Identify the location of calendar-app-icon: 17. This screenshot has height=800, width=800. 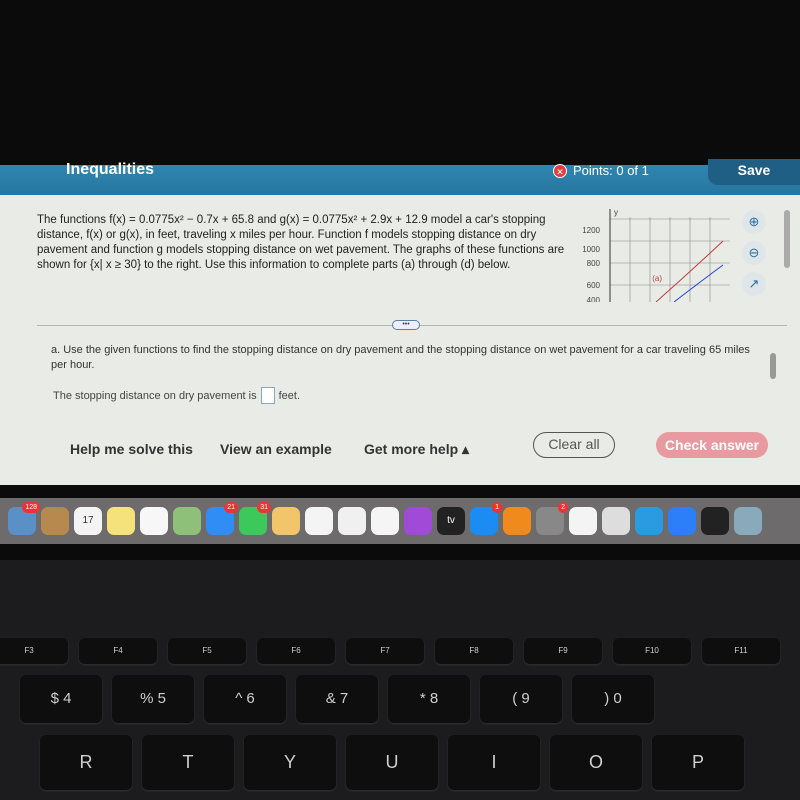
(88, 521).